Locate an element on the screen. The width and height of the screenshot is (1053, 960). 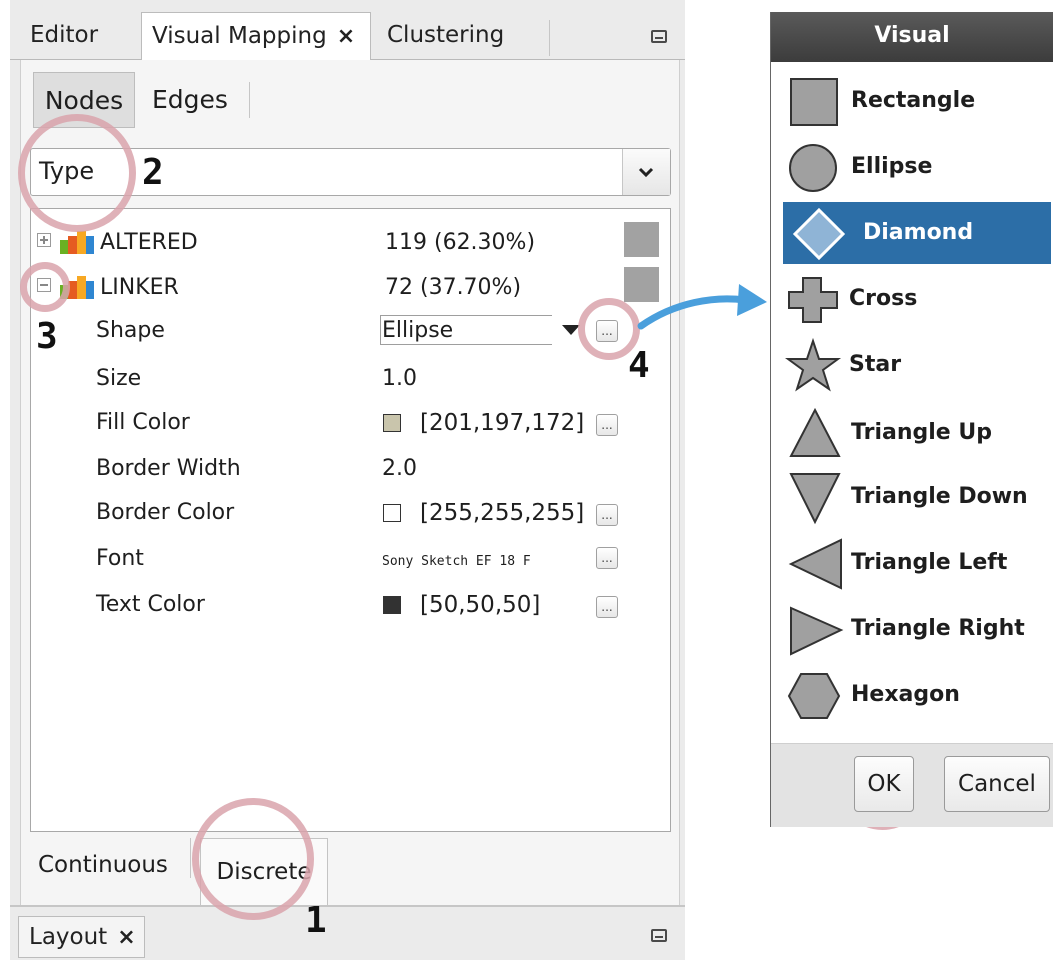
option-ellipse: Ellipse is located at coordinates (917, 167).